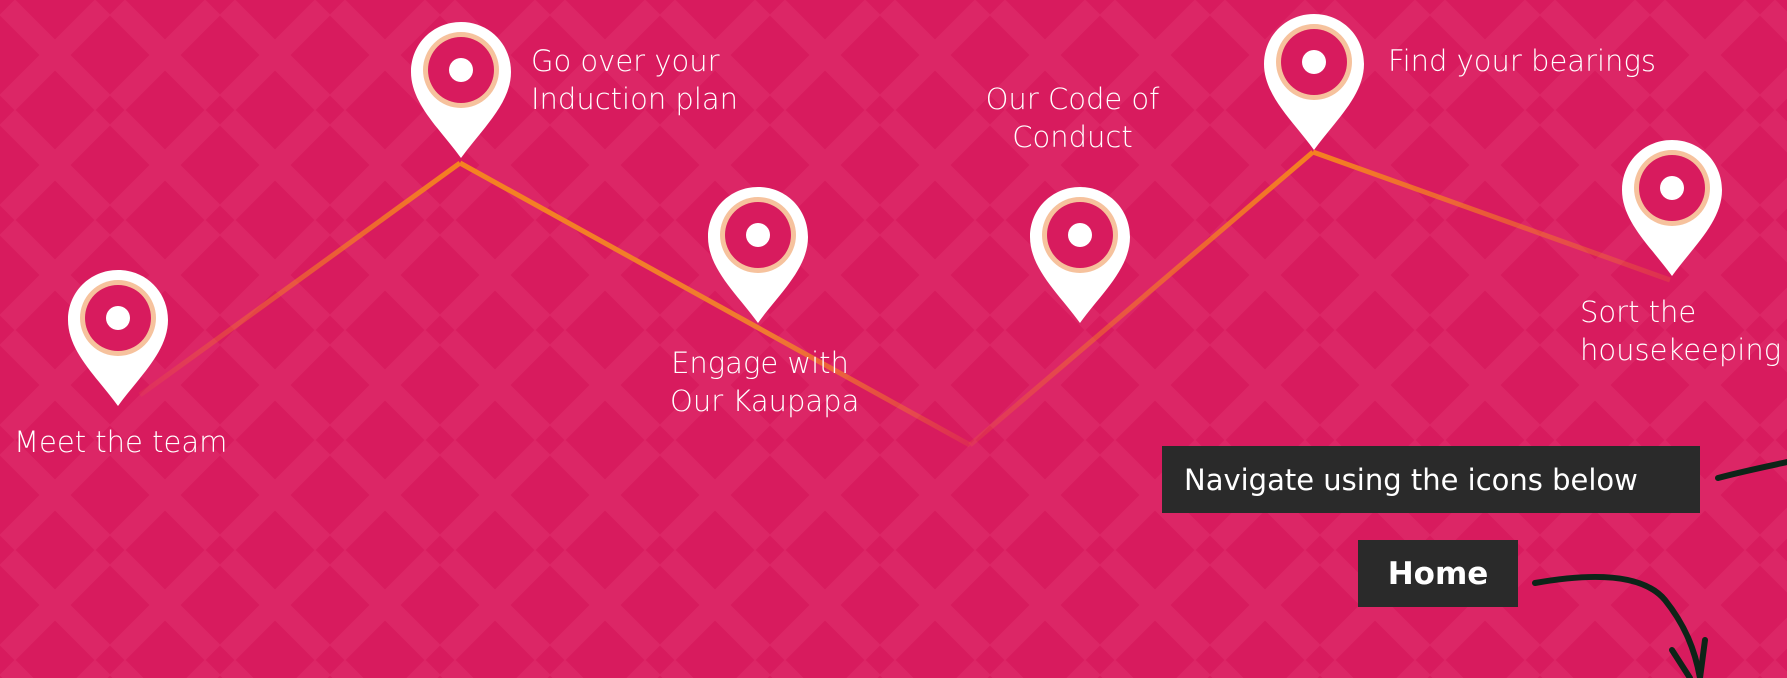  Describe the element at coordinates (634, 80) in the screenshot. I see `stop-label-induction-plan: Go over your Induction plan` at that location.